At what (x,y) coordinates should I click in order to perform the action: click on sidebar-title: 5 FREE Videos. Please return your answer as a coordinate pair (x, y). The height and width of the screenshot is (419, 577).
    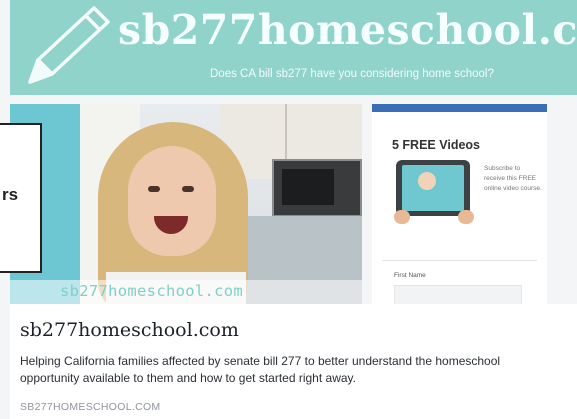
    Looking at the image, I should click on (436, 145).